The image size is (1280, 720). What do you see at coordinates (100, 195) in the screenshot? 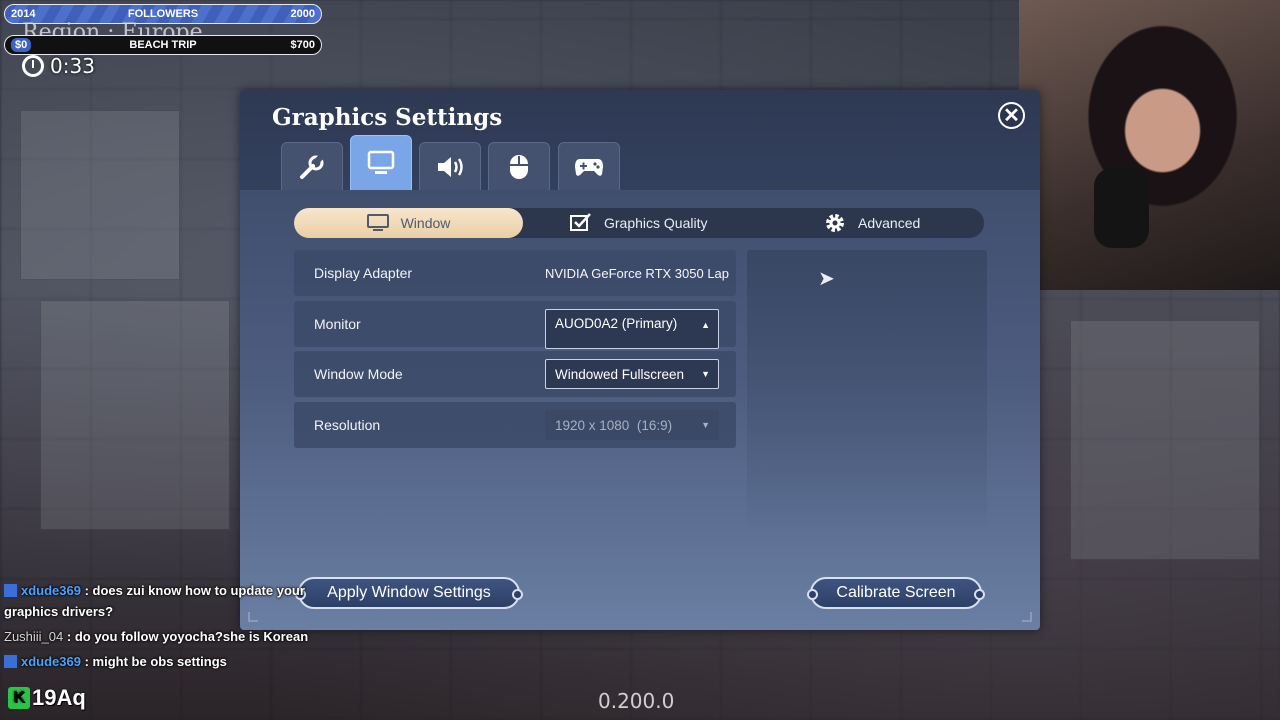
I see `background-shelf` at bounding box center [100, 195].